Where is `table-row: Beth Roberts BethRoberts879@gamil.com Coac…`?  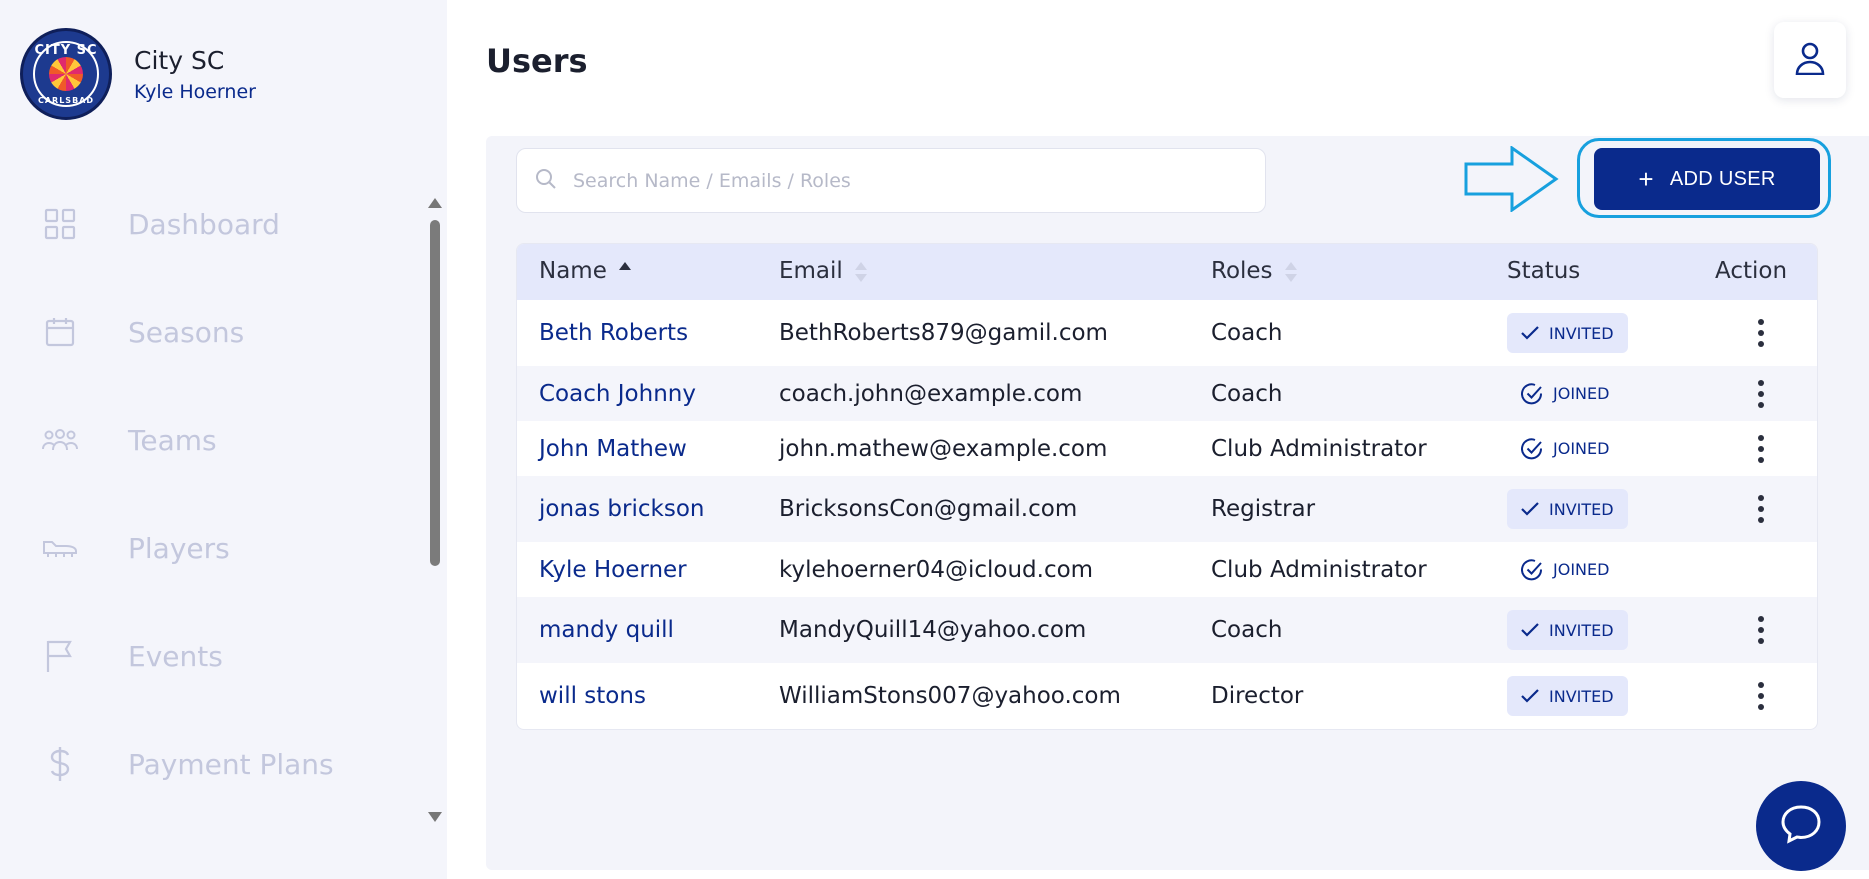
table-row: Beth Roberts BethRoberts879@gamil.com Coac… is located at coordinates (1167, 333).